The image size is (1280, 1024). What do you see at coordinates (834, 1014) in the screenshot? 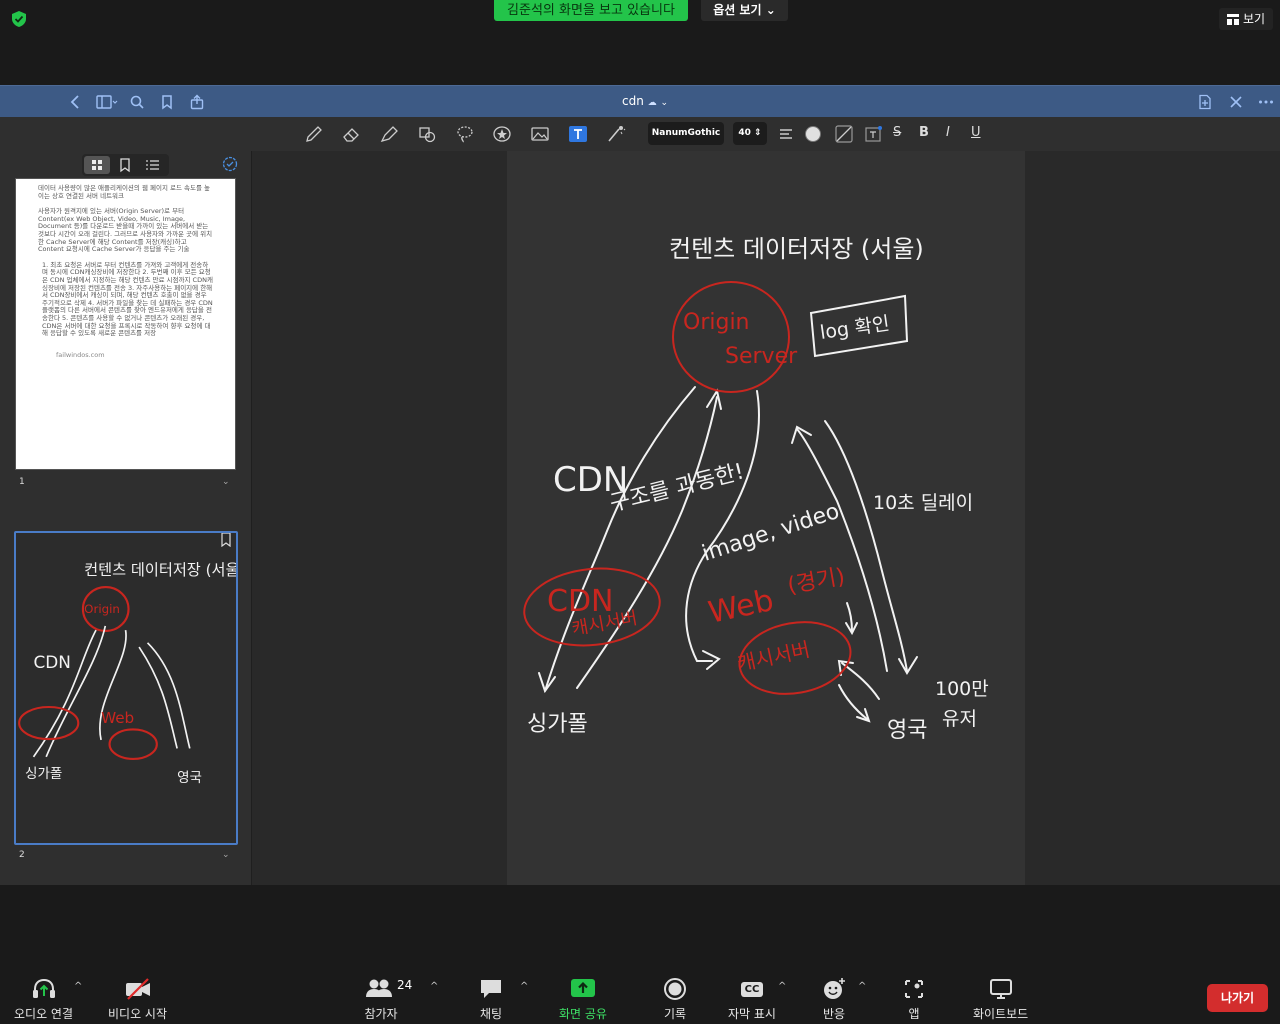
I see `reactions-label: 반응` at bounding box center [834, 1014].